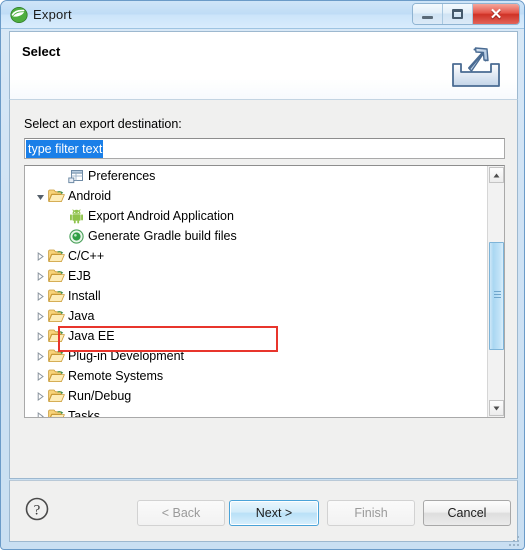  What do you see at coordinates (122, 176) in the screenshot?
I see `tree-item-label: Preferences` at bounding box center [122, 176].